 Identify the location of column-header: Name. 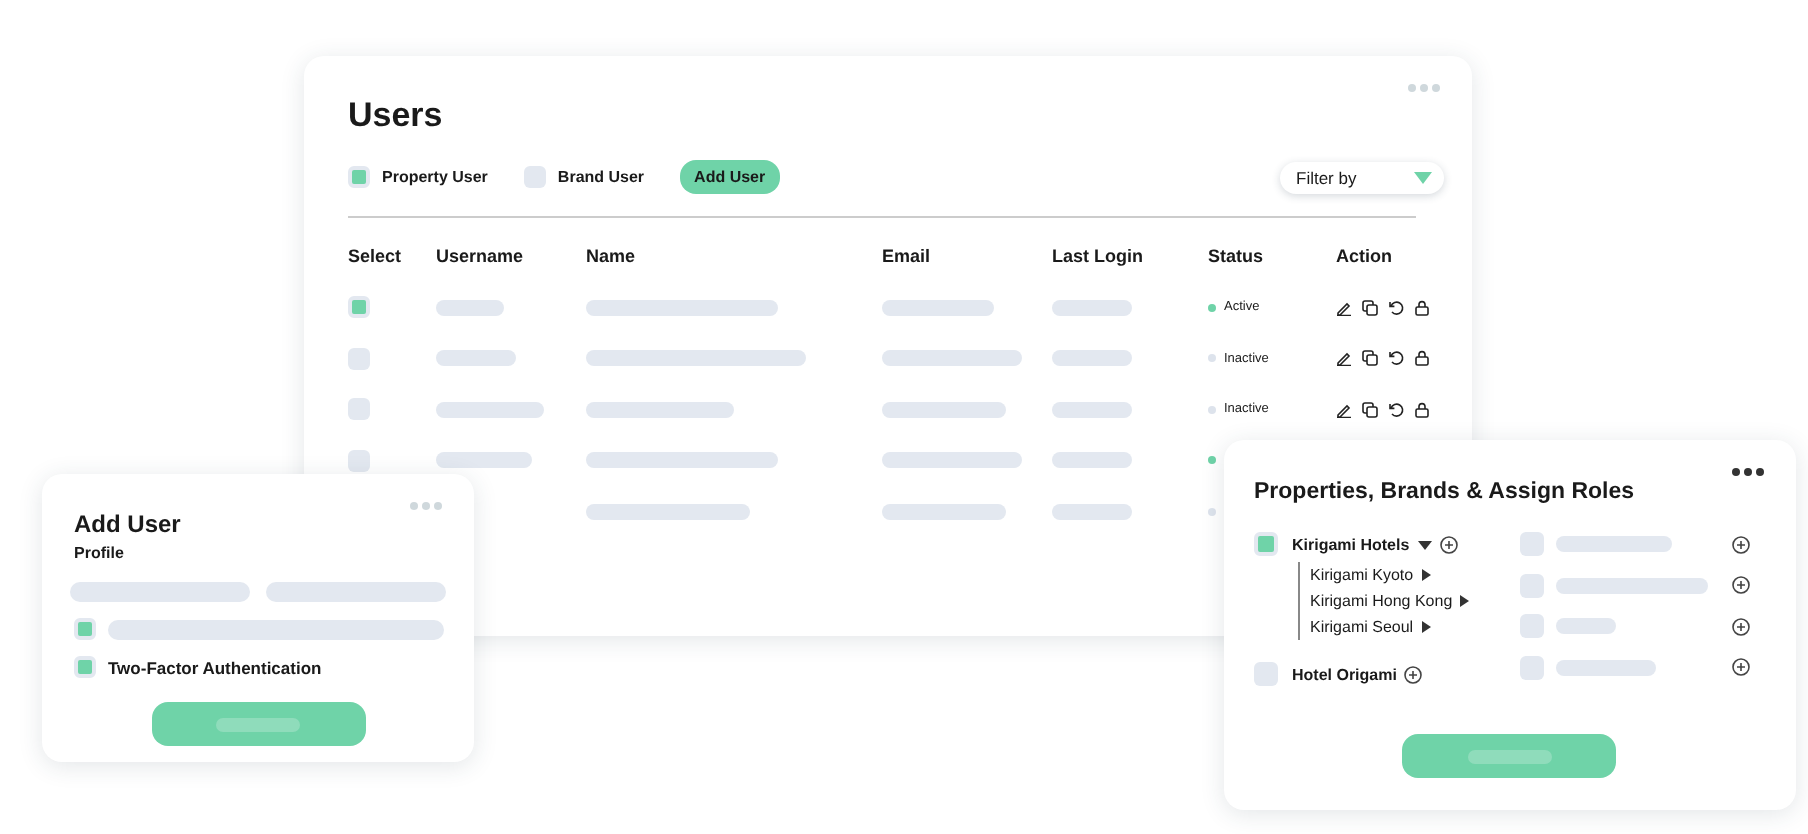
(612, 258).